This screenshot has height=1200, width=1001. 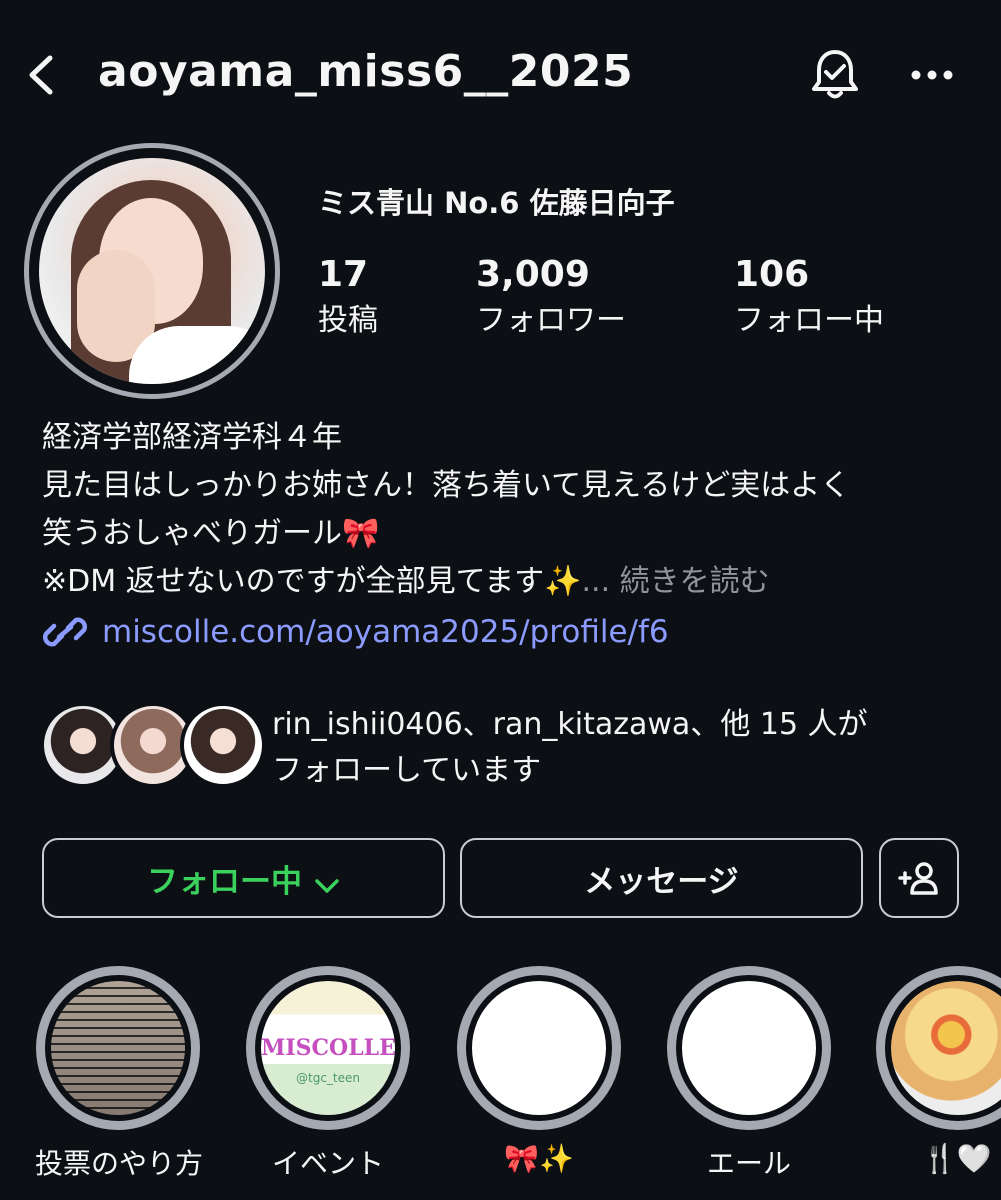 I want to click on followed-by-line: フォローしています, so click(x=407, y=770).